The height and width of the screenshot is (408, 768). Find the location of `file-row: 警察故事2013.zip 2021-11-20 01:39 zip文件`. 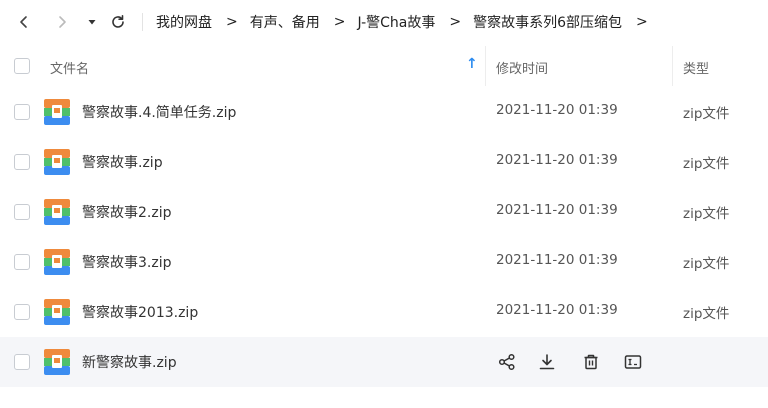

file-row: 警察故事2013.zip 2021-11-20 01:39 zip文件 is located at coordinates (384, 312).